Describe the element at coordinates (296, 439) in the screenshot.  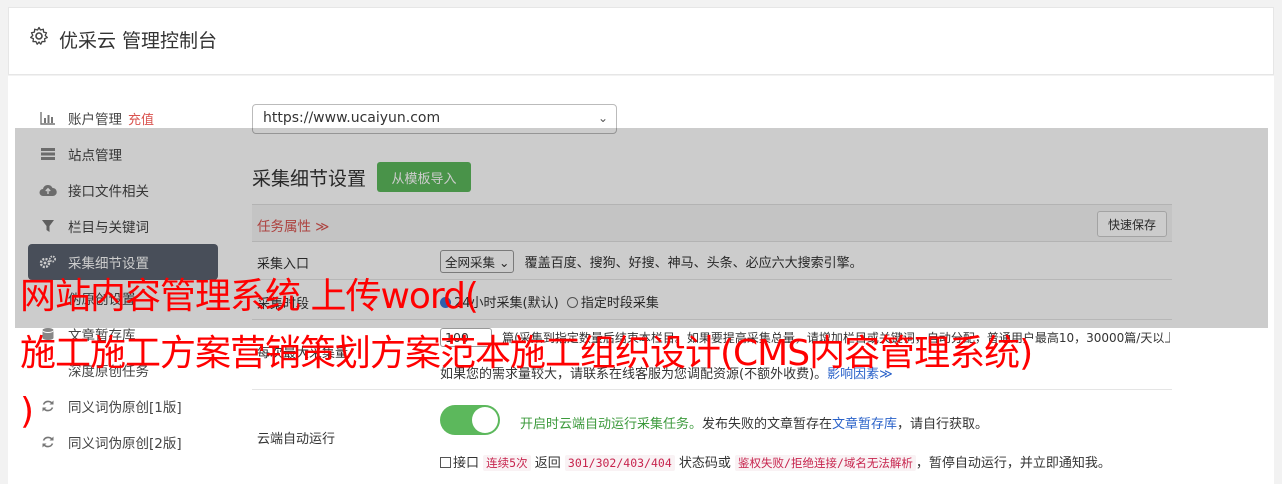
I see `row-label: 云端自动运行` at that location.